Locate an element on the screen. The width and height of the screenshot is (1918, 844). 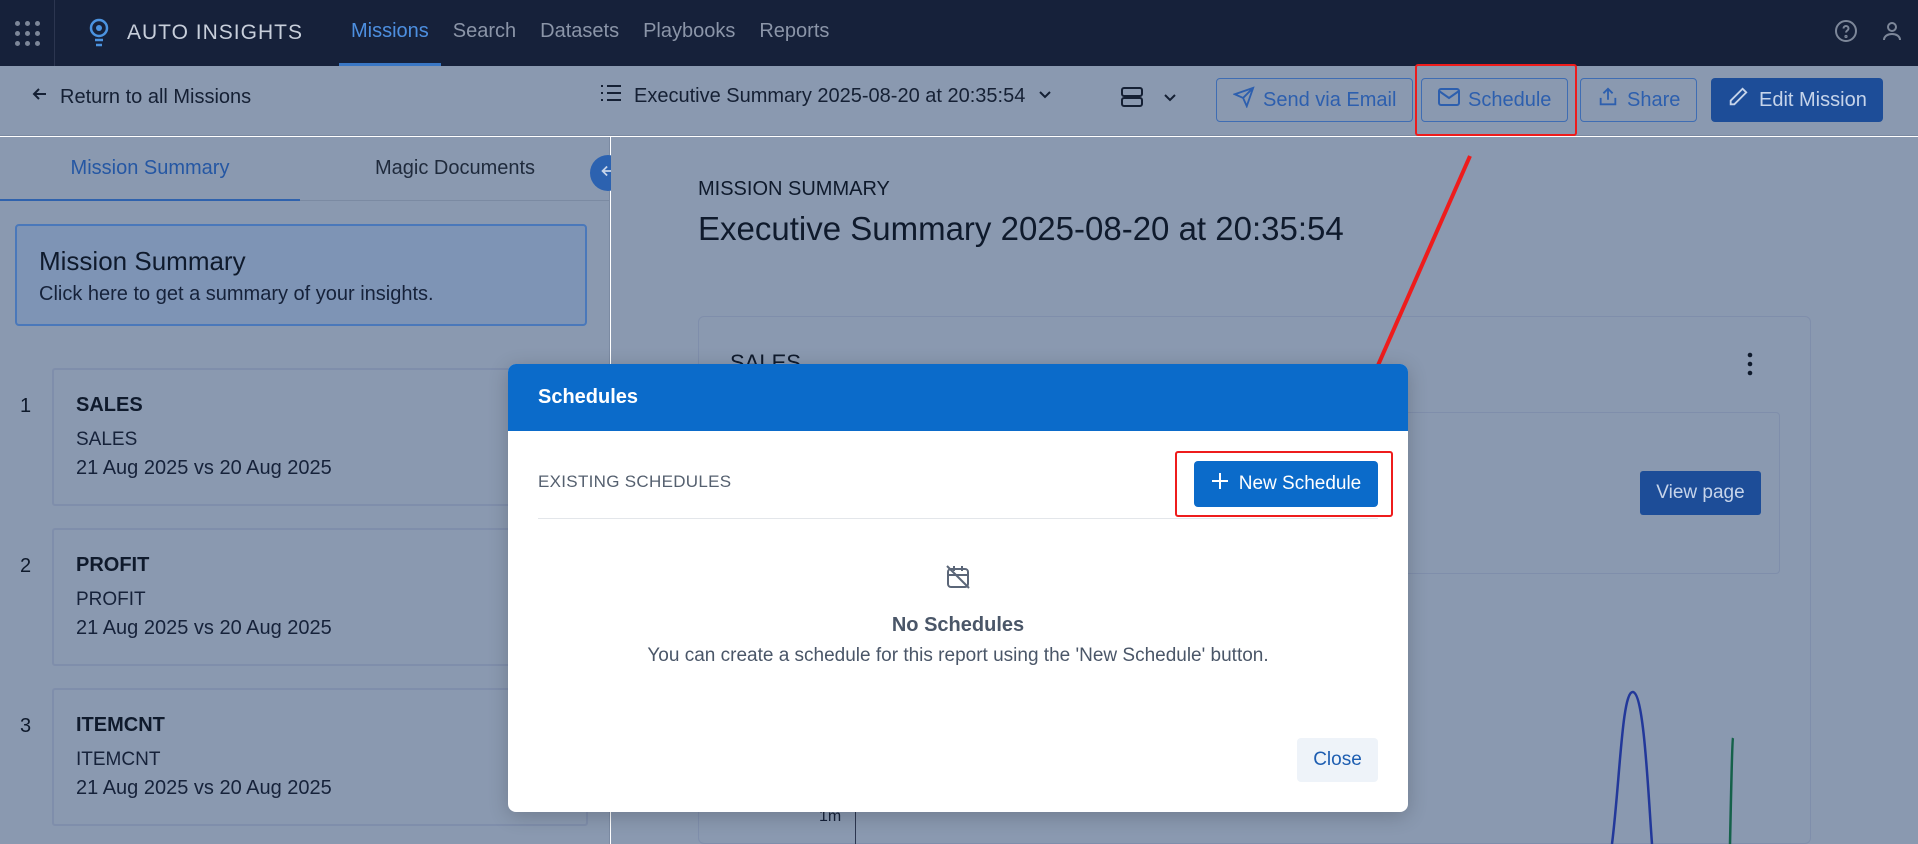
schedule-label: Schedule is located at coordinates (1510, 99).